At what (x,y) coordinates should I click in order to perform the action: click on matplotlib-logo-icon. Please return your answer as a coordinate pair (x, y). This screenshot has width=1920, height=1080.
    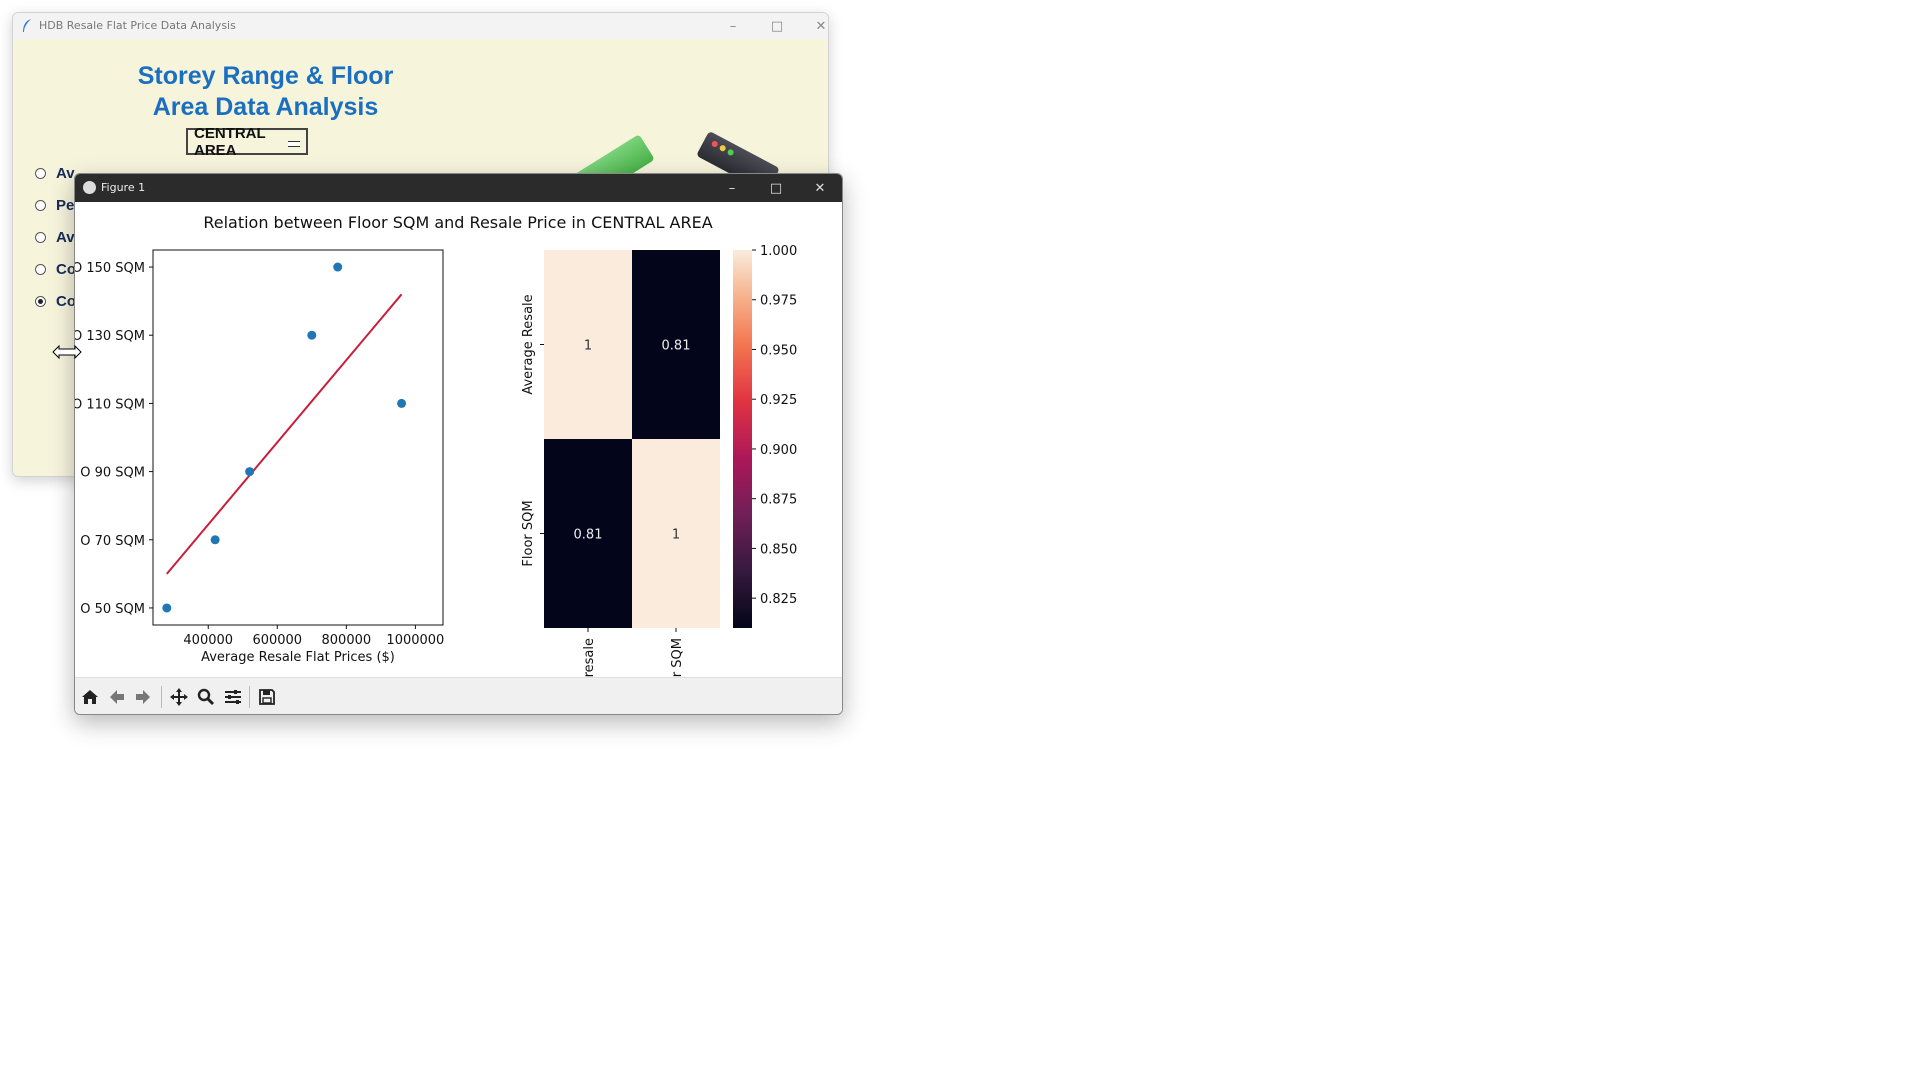
    Looking at the image, I should click on (89, 187).